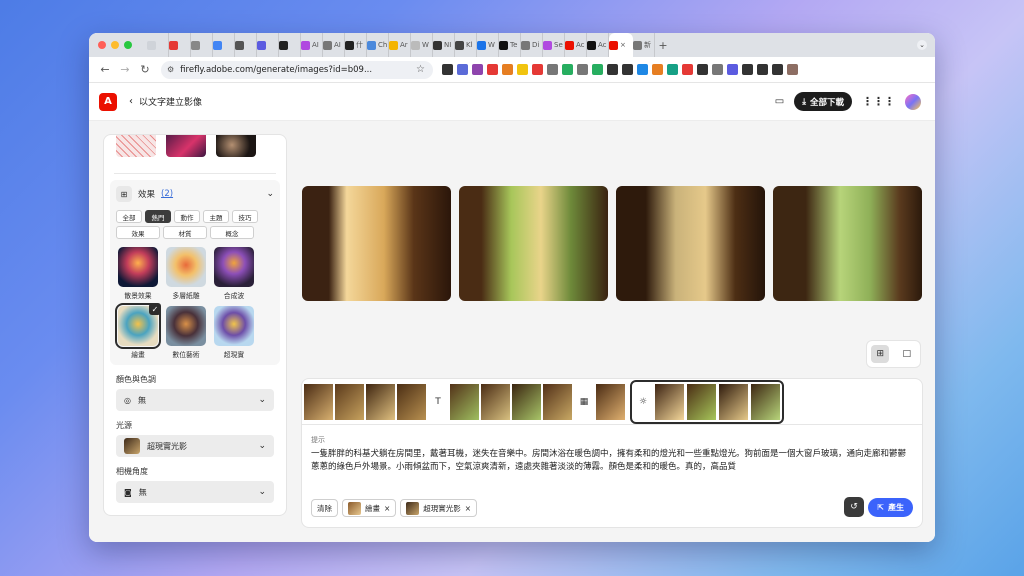  What do you see at coordinates (324, 508) in the screenshot?
I see `clear-button: 清除` at bounding box center [324, 508].